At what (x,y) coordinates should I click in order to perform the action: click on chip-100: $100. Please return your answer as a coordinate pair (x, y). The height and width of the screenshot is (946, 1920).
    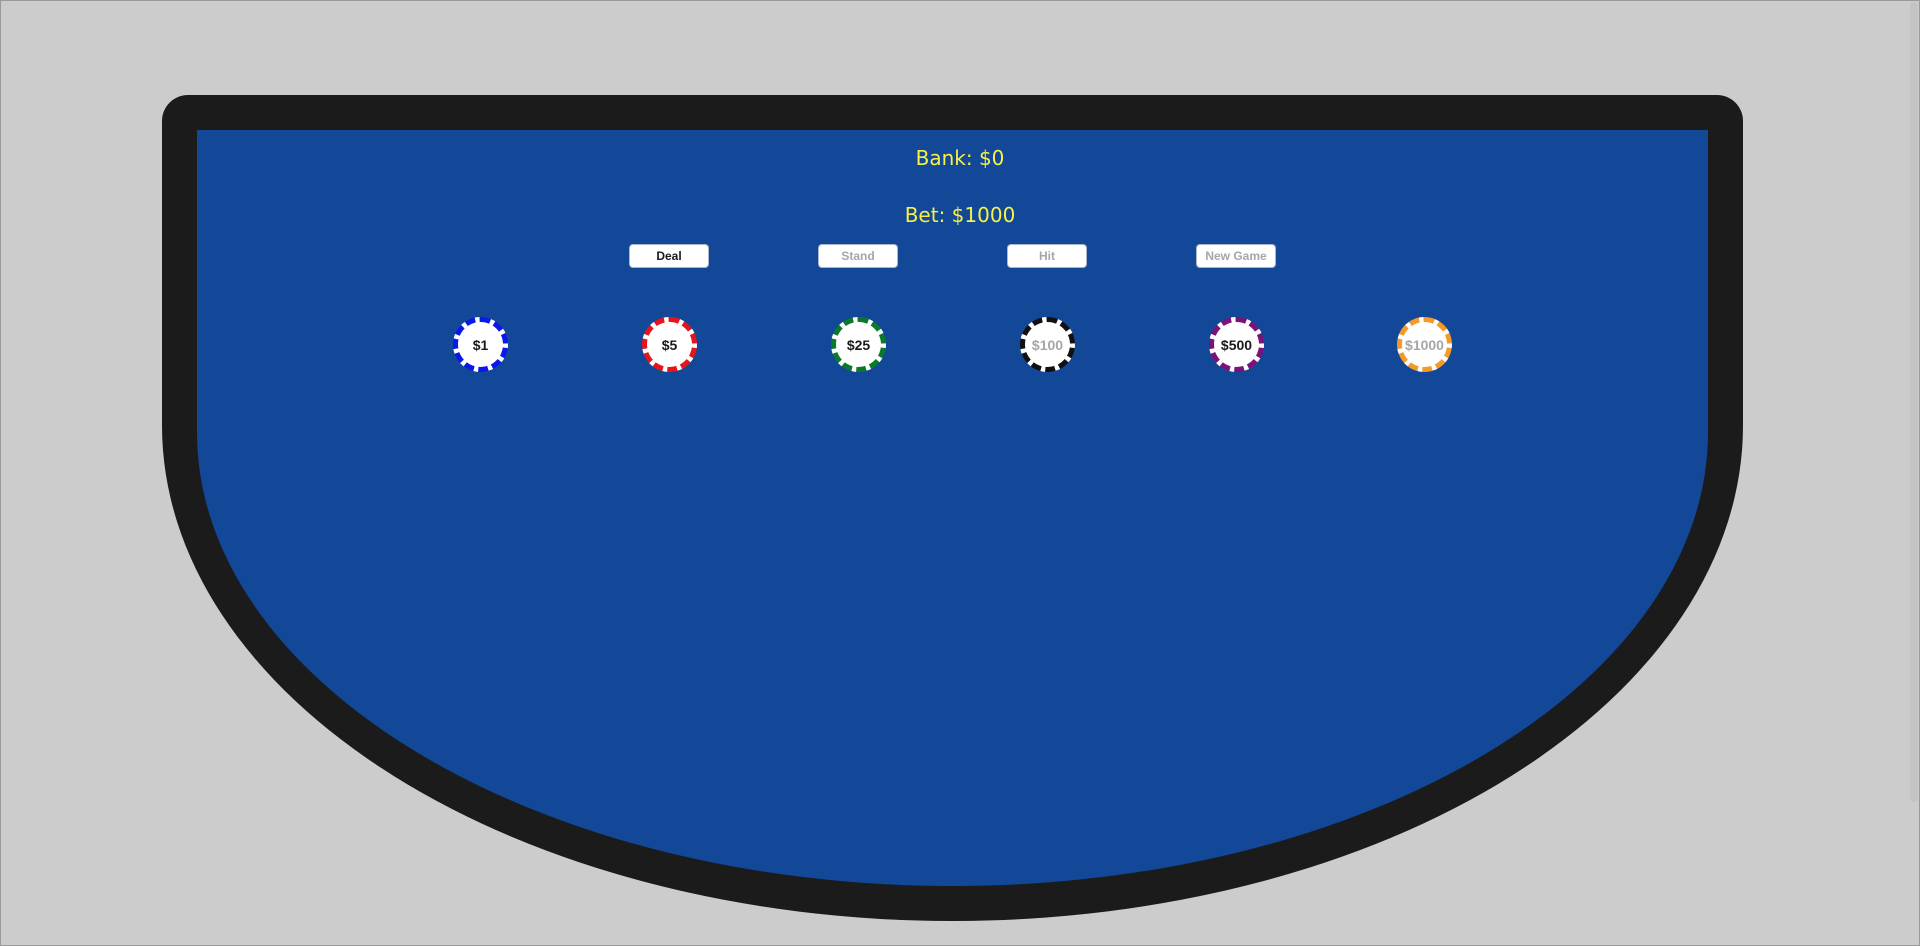
    Looking at the image, I should click on (1047, 344).